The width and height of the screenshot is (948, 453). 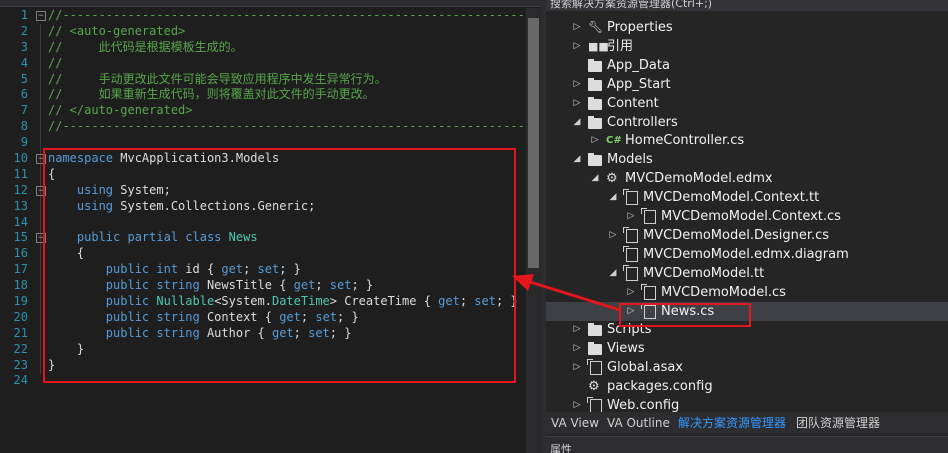 What do you see at coordinates (575, 296) in the screenshot?
I see `arrow-shaft` at bounding box center [575, 296].